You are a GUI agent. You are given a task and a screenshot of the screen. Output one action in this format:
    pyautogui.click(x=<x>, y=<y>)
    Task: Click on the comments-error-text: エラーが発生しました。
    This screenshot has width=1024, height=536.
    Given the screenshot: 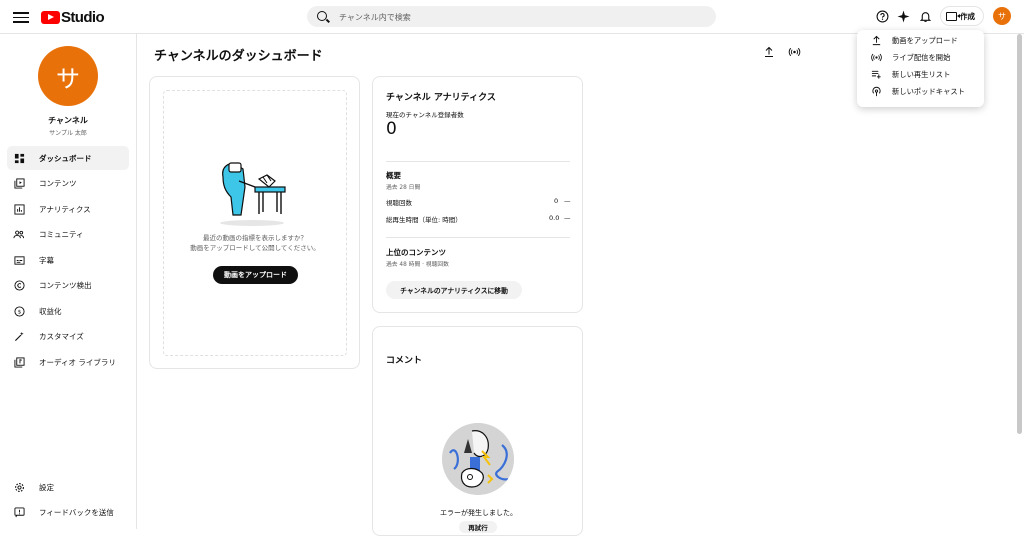 What is the action you would take?
    pyautogui.click(x=478, y=513)
    